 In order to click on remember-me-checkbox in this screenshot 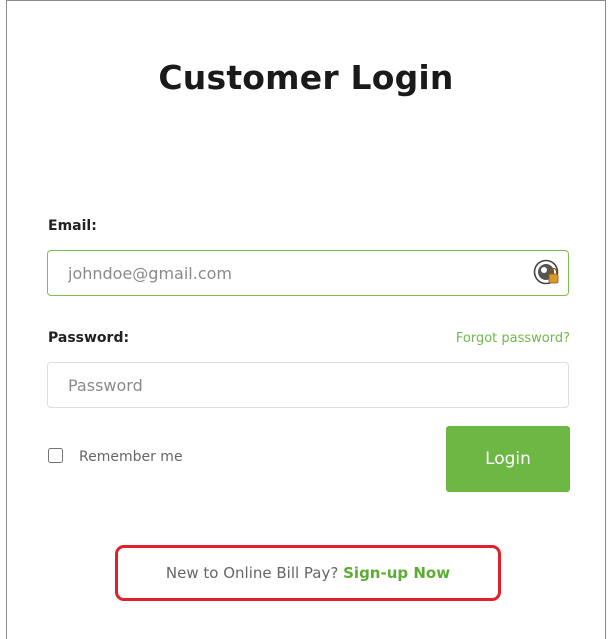, I will do `click(55, 455)`.